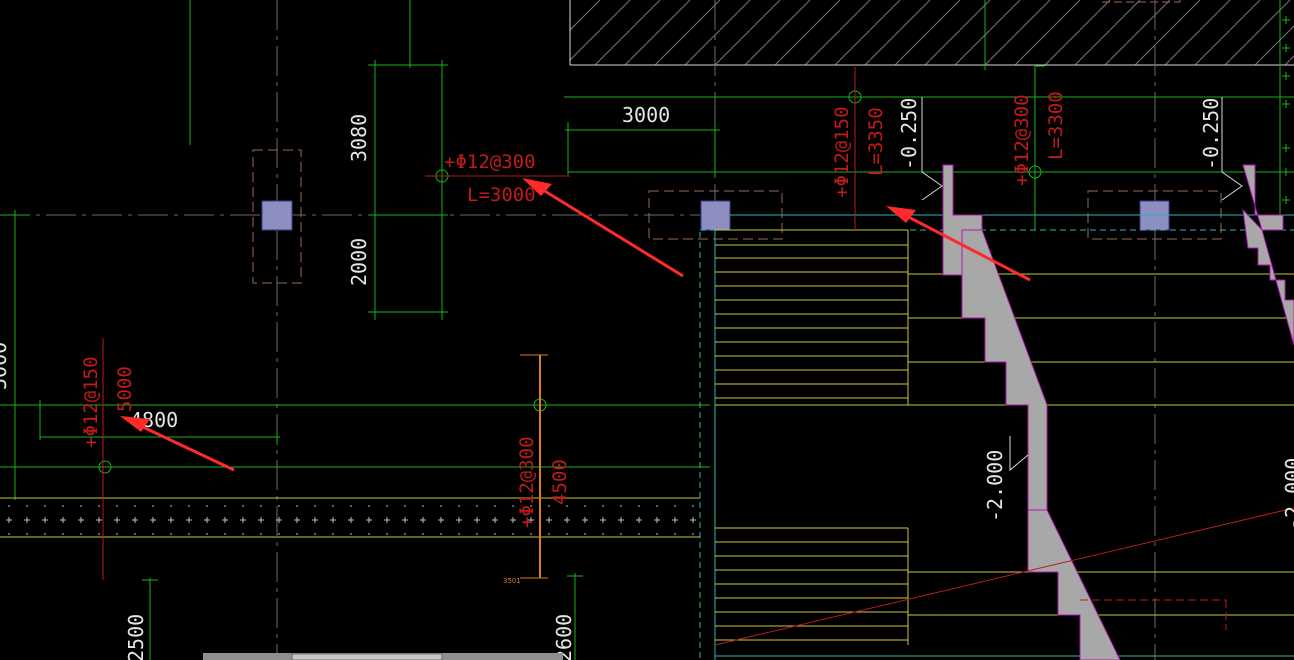 Image resolution: width=1294 pixels, height=660 pixels. What do you see at coordinates (5, 366) in the screenshot?
I see `dim-edge-left: 5000` at bounding box center [5, 366].